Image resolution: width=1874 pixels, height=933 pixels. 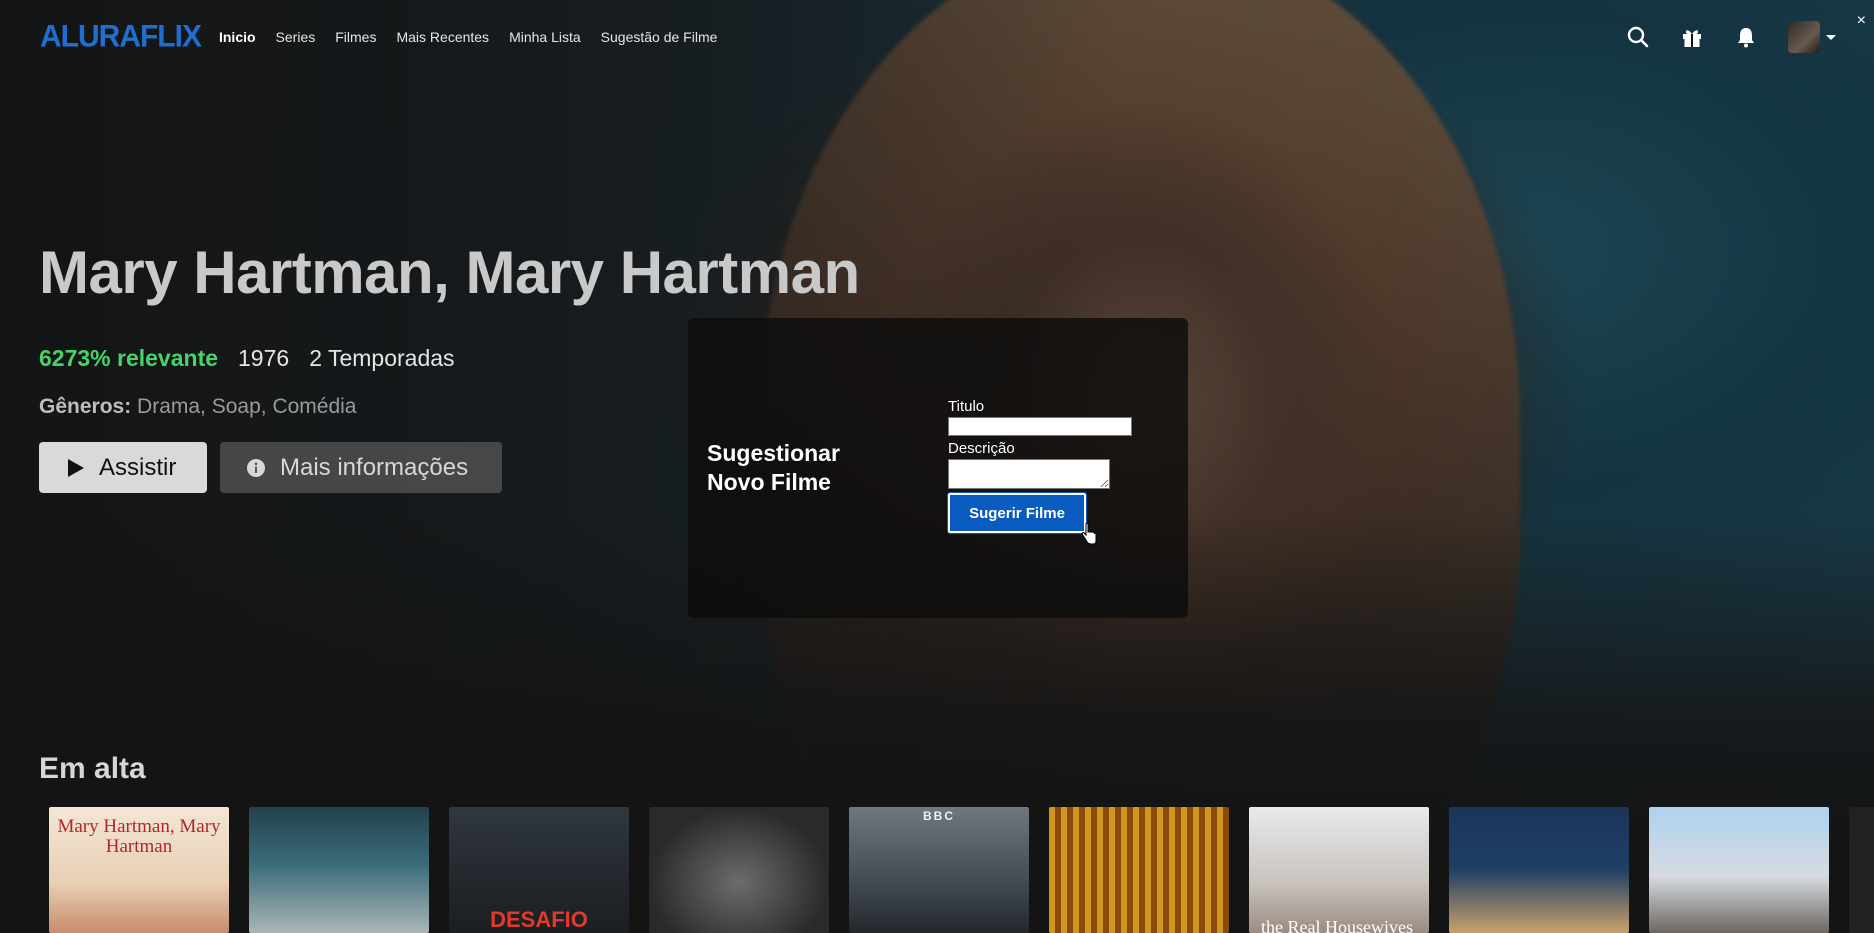 What do you see at coordinates (121, 37) in the screenshot?
I see `aluraflix-logo: ALURAFLIX` at bounding box center [121, 37].